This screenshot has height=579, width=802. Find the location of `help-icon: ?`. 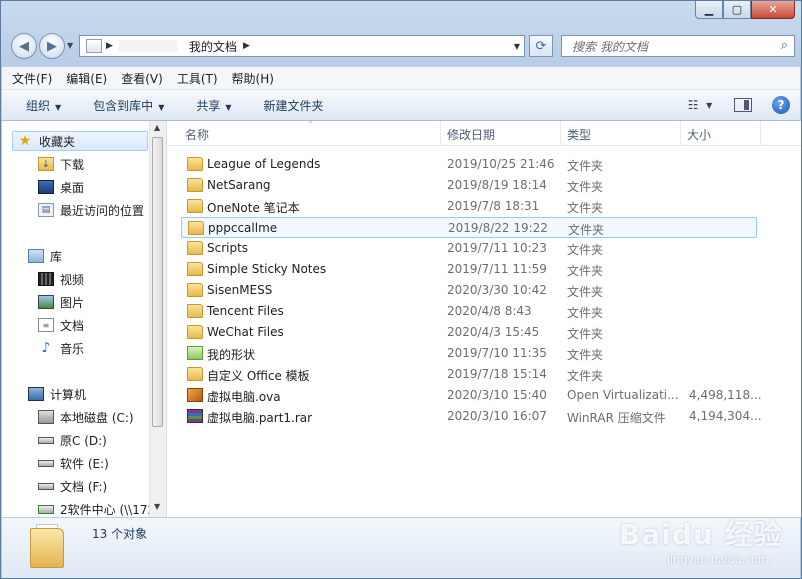

help-icon: ? is located at coordinates (781, 105).